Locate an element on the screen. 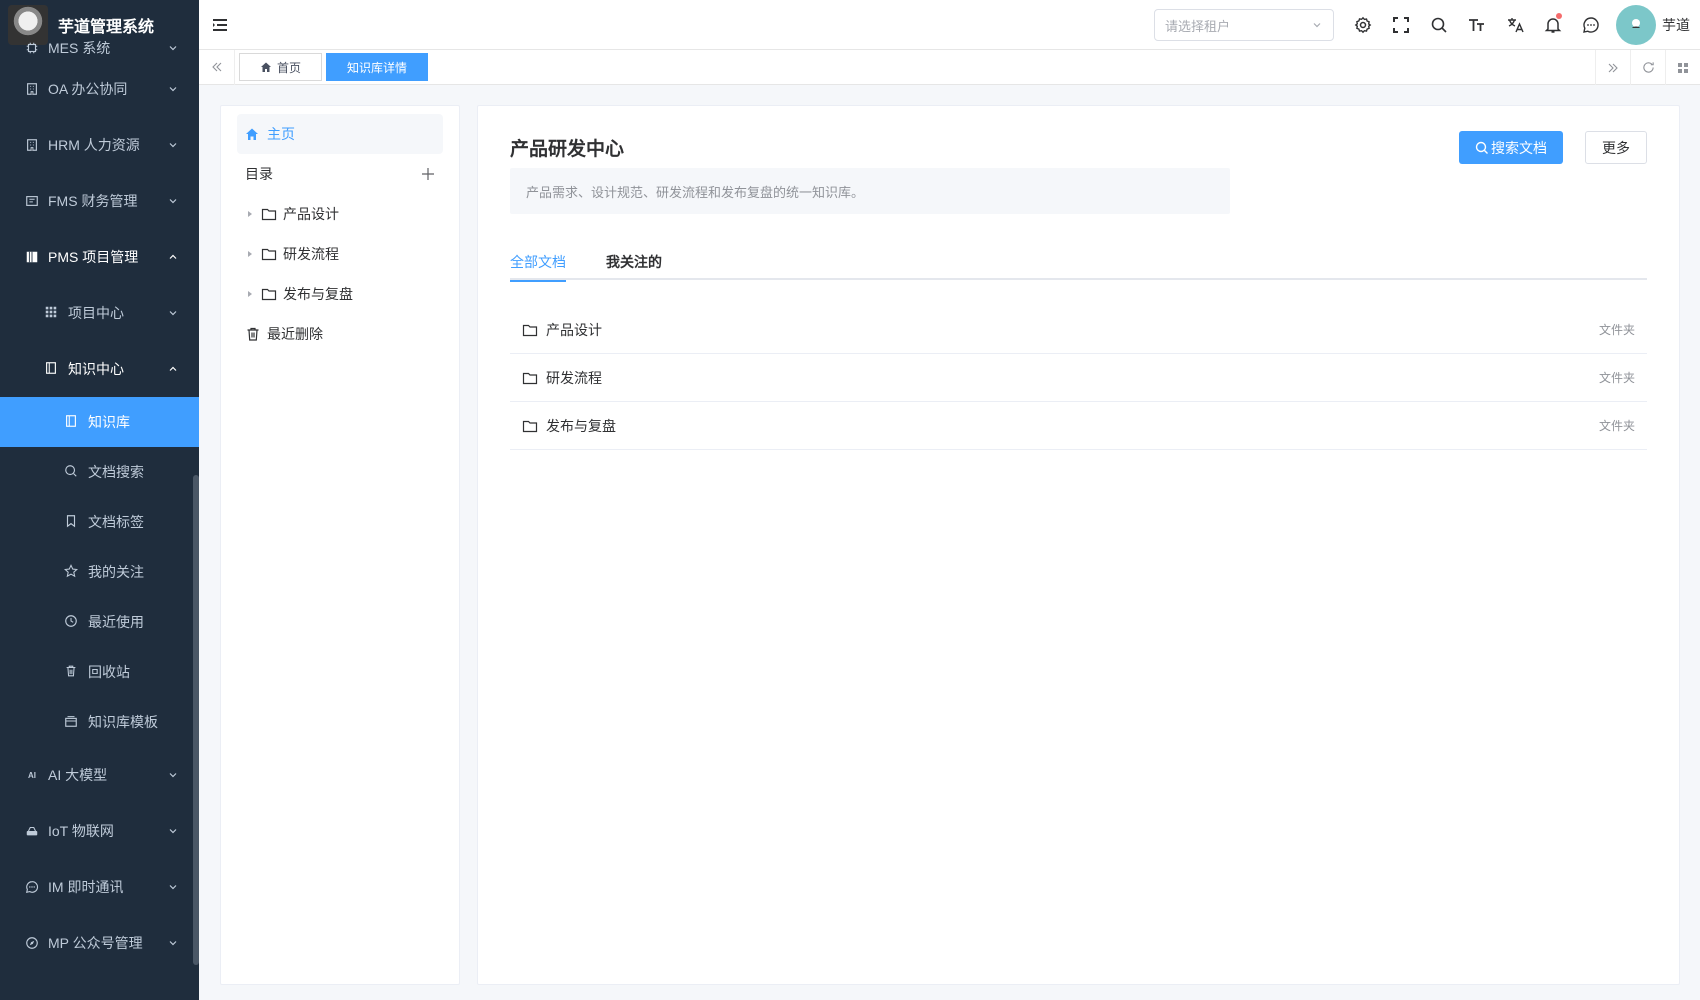  more-label: 更多 is located at coordinates (1616, 147).